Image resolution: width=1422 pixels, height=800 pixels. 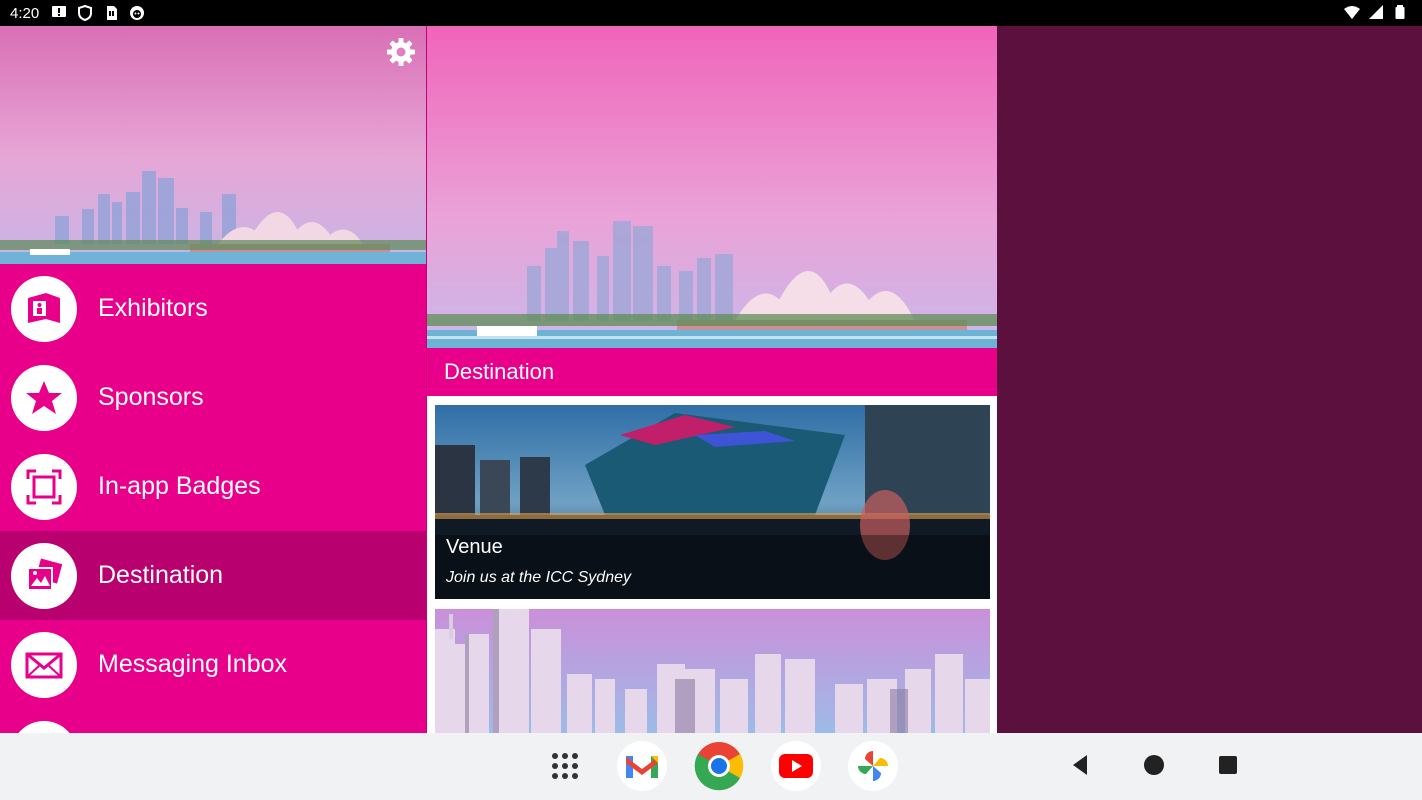 I want to click on sydney-city-image, so click(x=712, y=671).